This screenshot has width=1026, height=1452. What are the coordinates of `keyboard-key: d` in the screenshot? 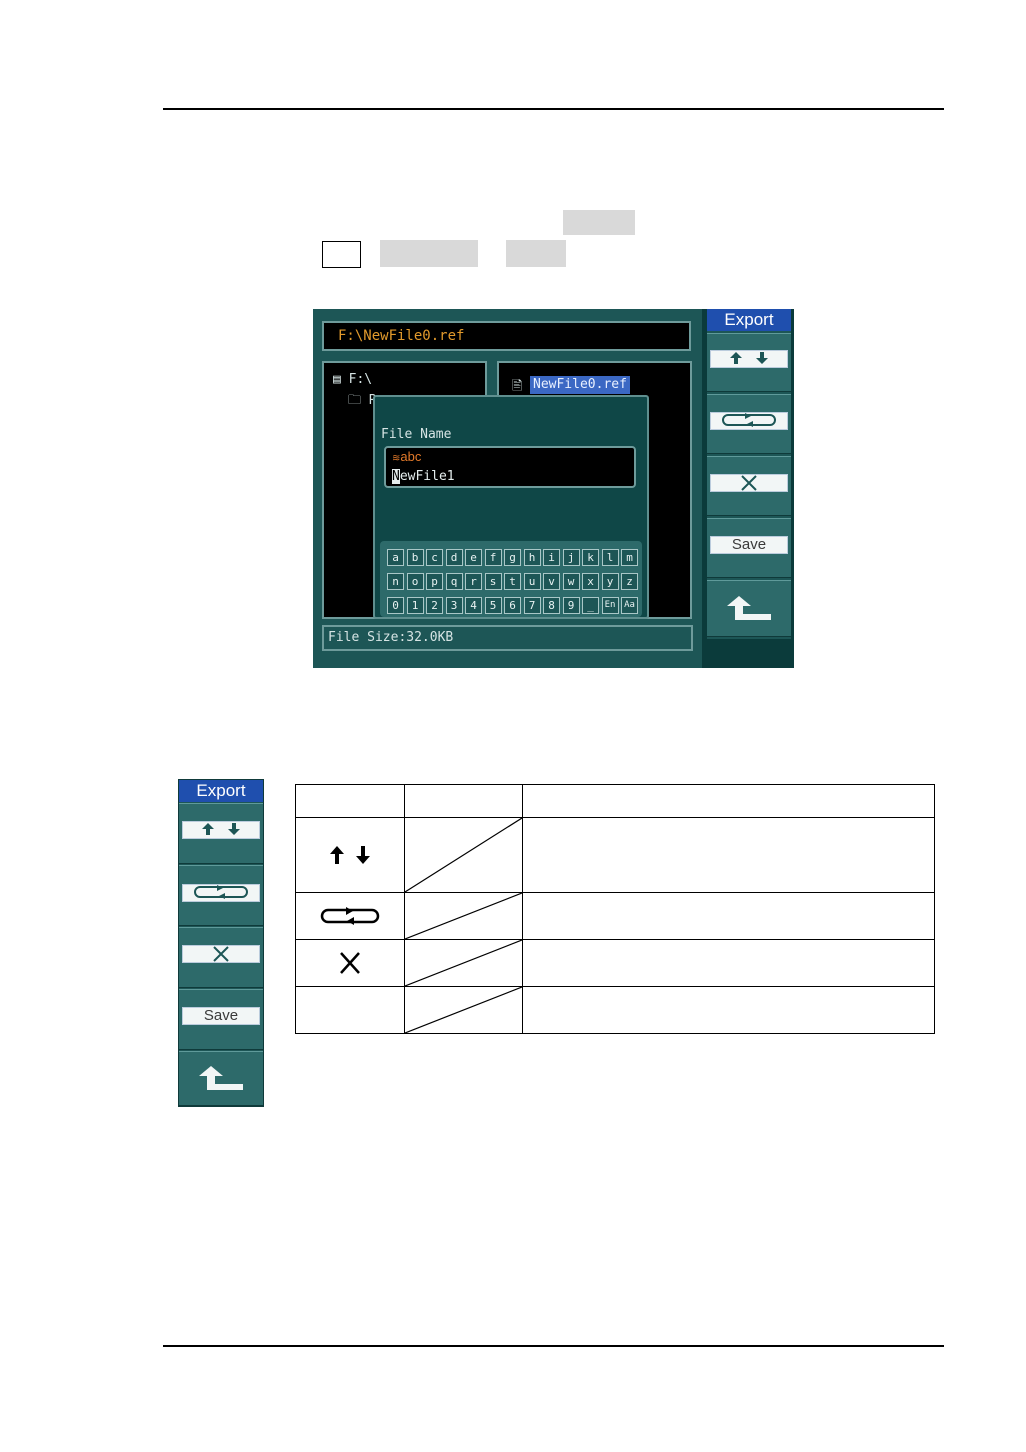 It's located at (454, 557).